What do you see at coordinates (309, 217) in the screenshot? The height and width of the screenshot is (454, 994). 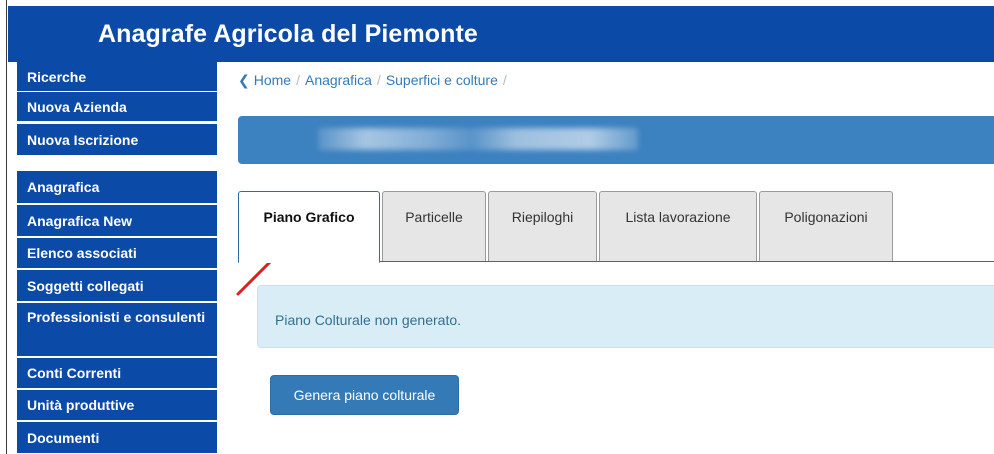 I see `tab-label: Piano Grafico` at bounding box center [309, 217].